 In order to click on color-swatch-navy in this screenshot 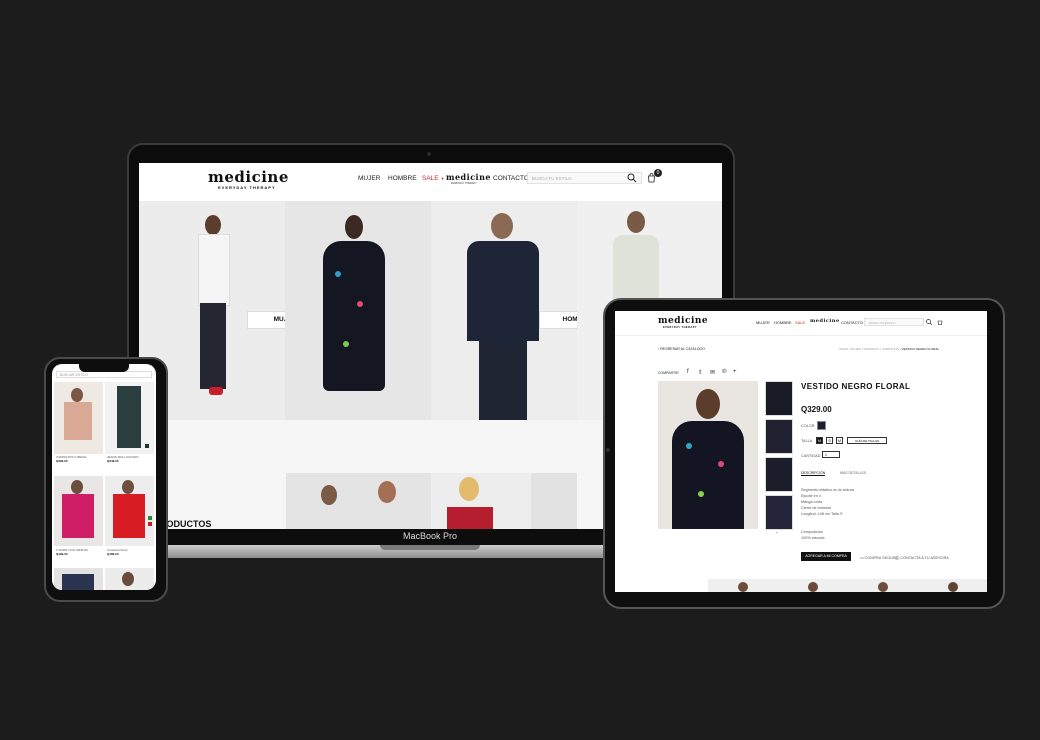, I will do `click(821, 425)`.